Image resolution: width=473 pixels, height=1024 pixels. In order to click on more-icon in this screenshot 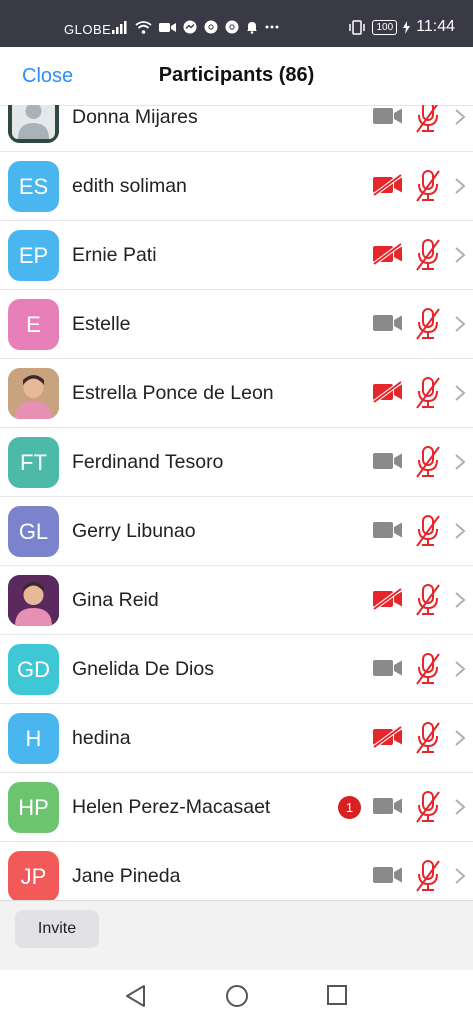, I will do `click(272, 27)`.